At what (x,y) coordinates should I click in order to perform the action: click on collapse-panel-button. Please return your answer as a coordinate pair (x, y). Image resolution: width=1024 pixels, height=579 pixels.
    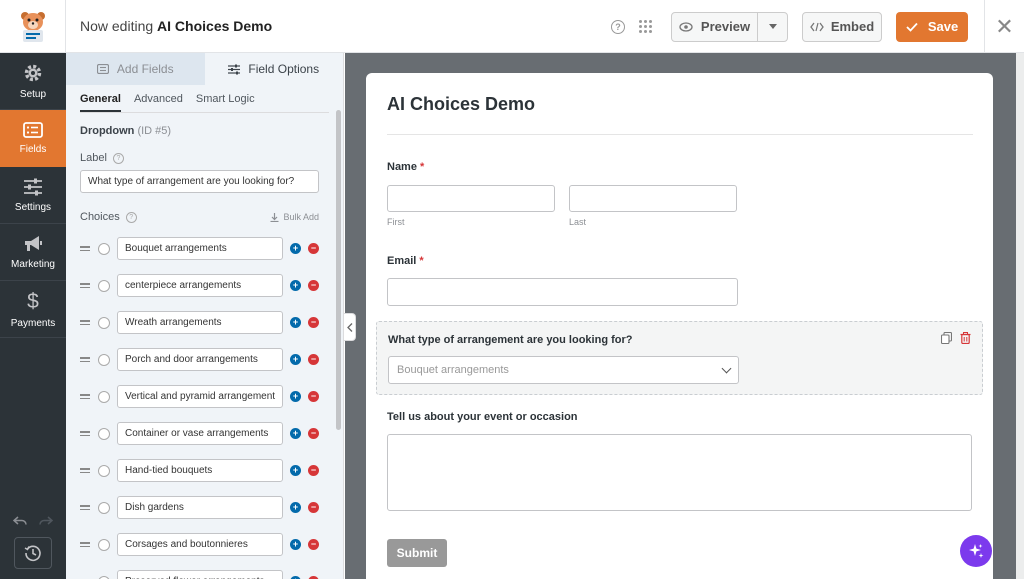
    Looking at the image, I should click on (350, 327).